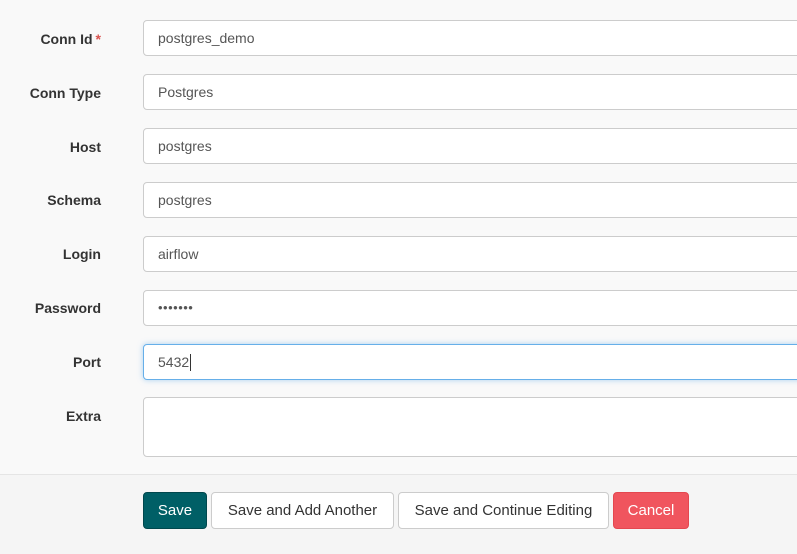 Image resolution: width=797 pixels, height=554 pixels. What do you see at coordinates (470, 200) in the screenshot?
I see `schema-input: postgres` at bounding box center [470, 200].